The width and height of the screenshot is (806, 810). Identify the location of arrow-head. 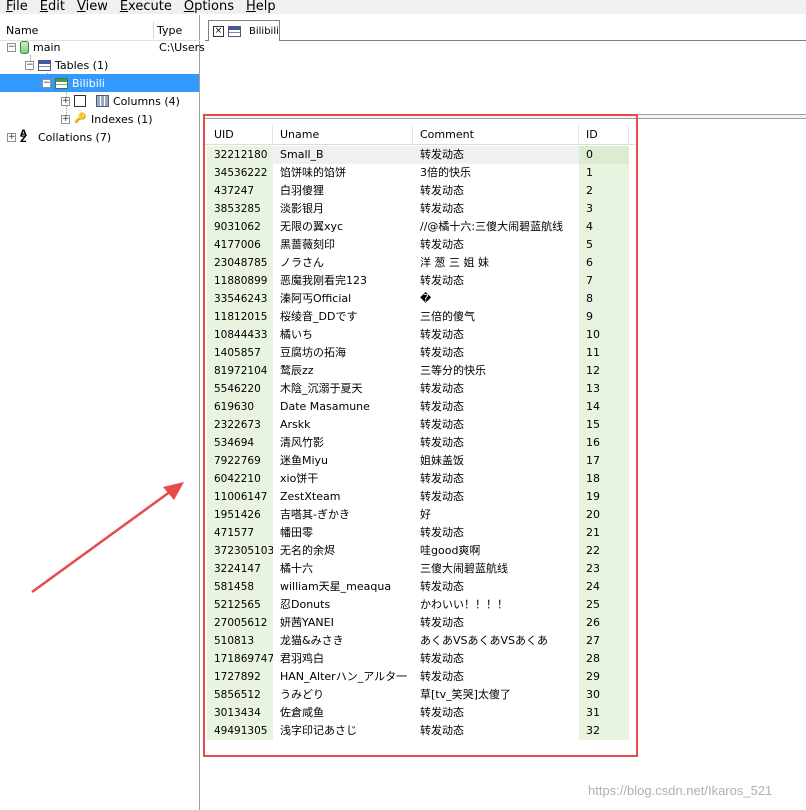
(173, 491).